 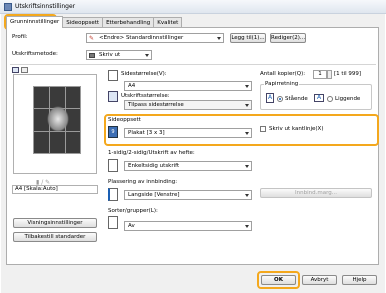 I want to click on pencil-icon: ✎, so click(x=92, y=38).